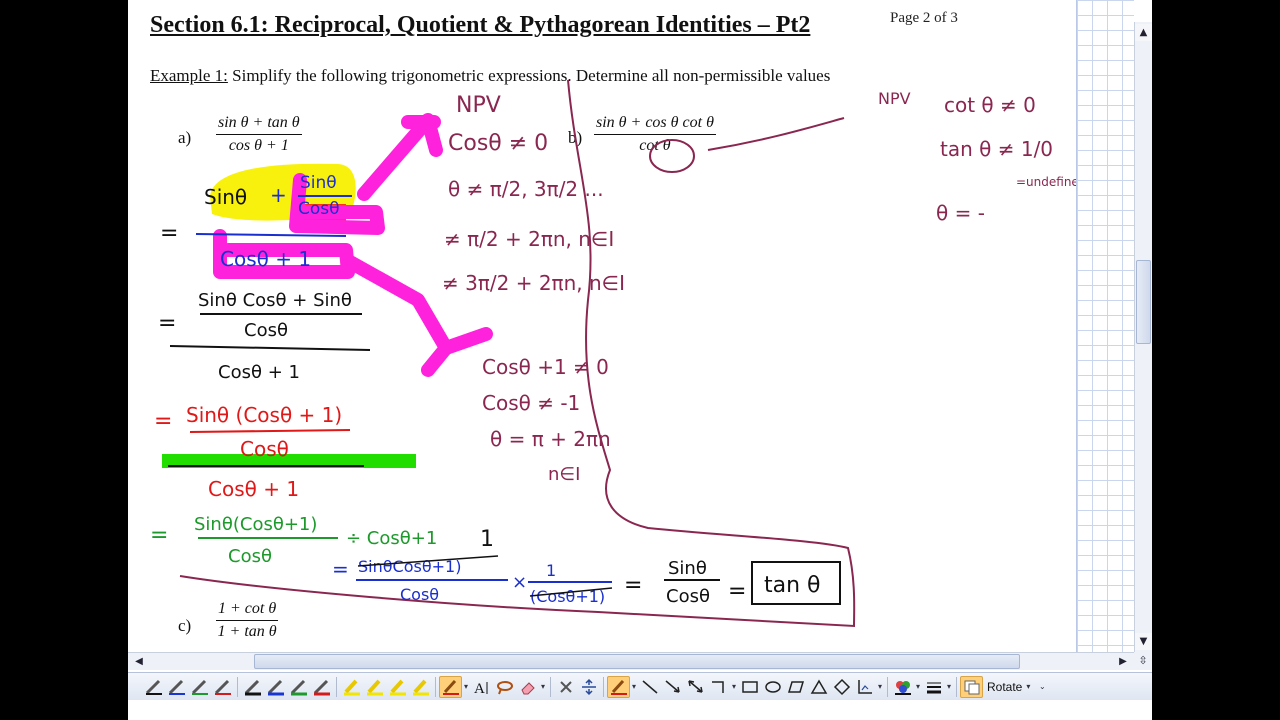 This screenshot has width=1280, height=720. What do you see at coordinates (1143, 661) in the screenshot?
I see `page-width-icon: ⇳` at bounding box center [1143, 661].